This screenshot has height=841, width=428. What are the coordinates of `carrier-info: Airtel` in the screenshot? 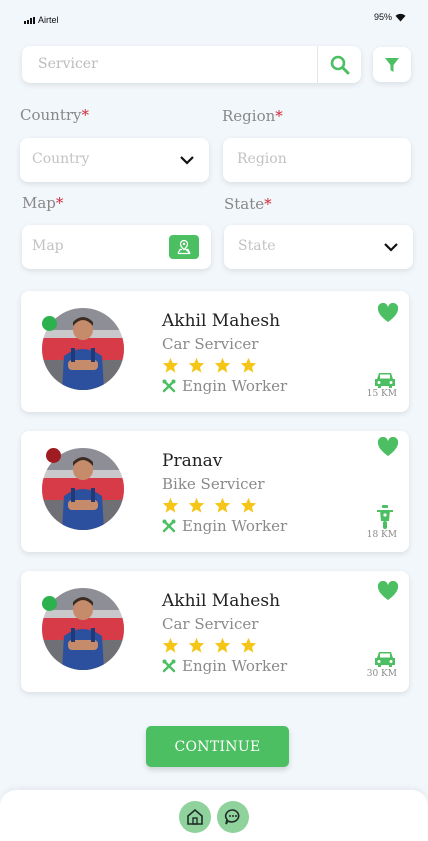 It's located at (41, 20).